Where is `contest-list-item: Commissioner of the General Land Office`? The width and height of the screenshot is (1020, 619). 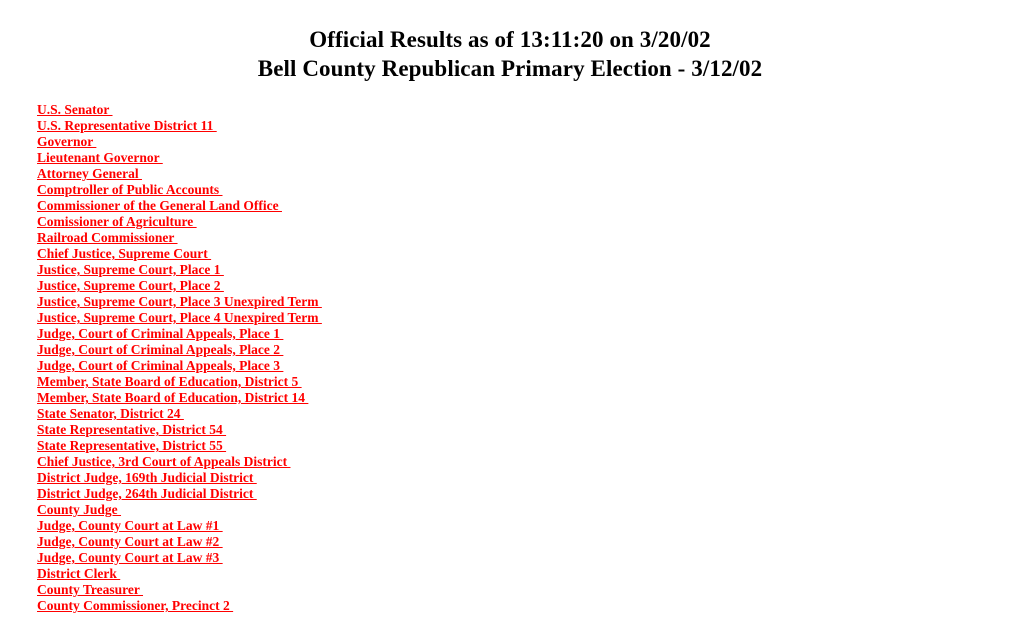
contest-list-item: Commissioner of the General Land Office is located at coordinates (528, 206).